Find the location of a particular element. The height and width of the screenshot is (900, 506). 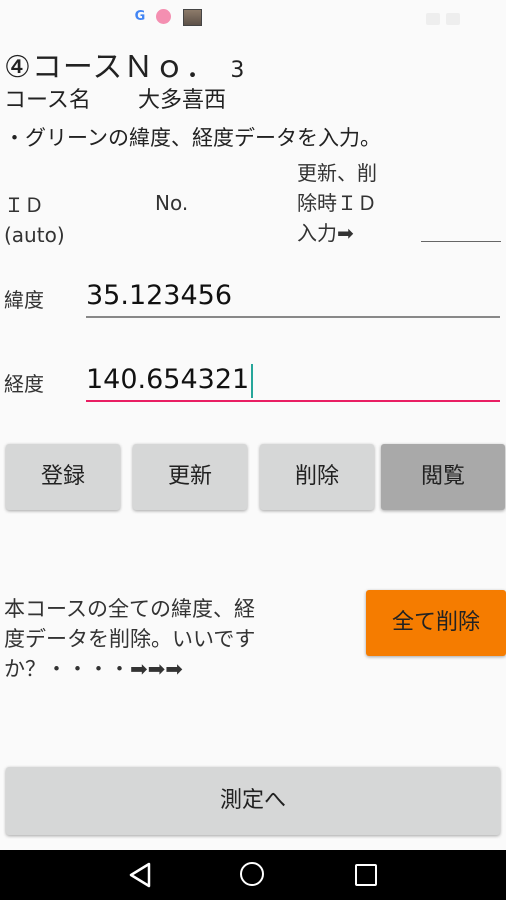

recent-apps-icon is located at coordinates (366, 875).